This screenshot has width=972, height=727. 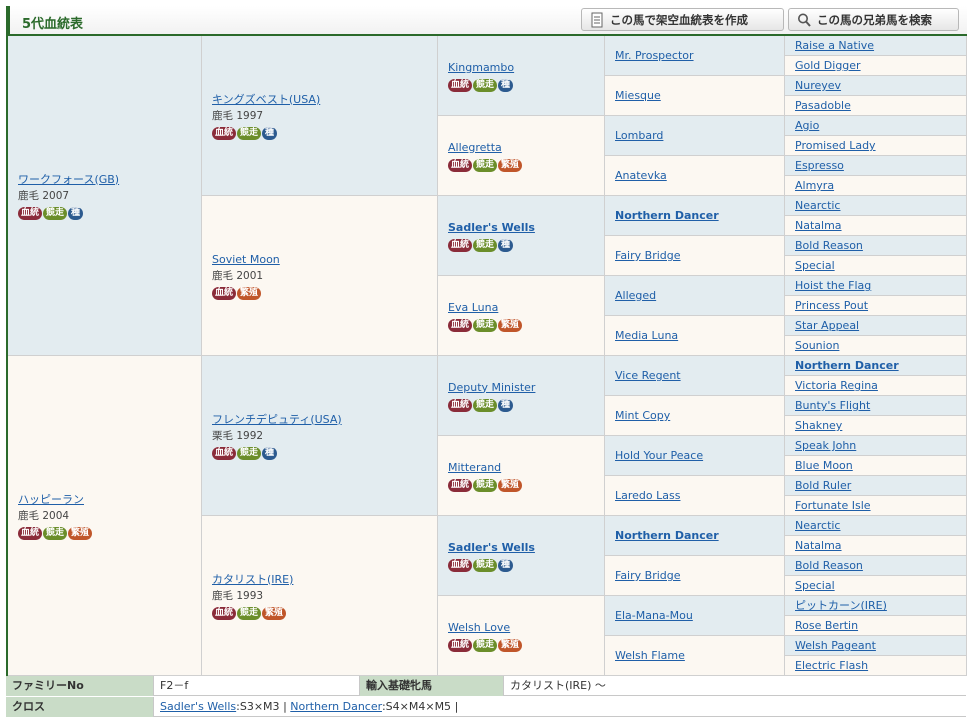 I want to click on horse-name-link: Alleged, so click(x=697, y=296).